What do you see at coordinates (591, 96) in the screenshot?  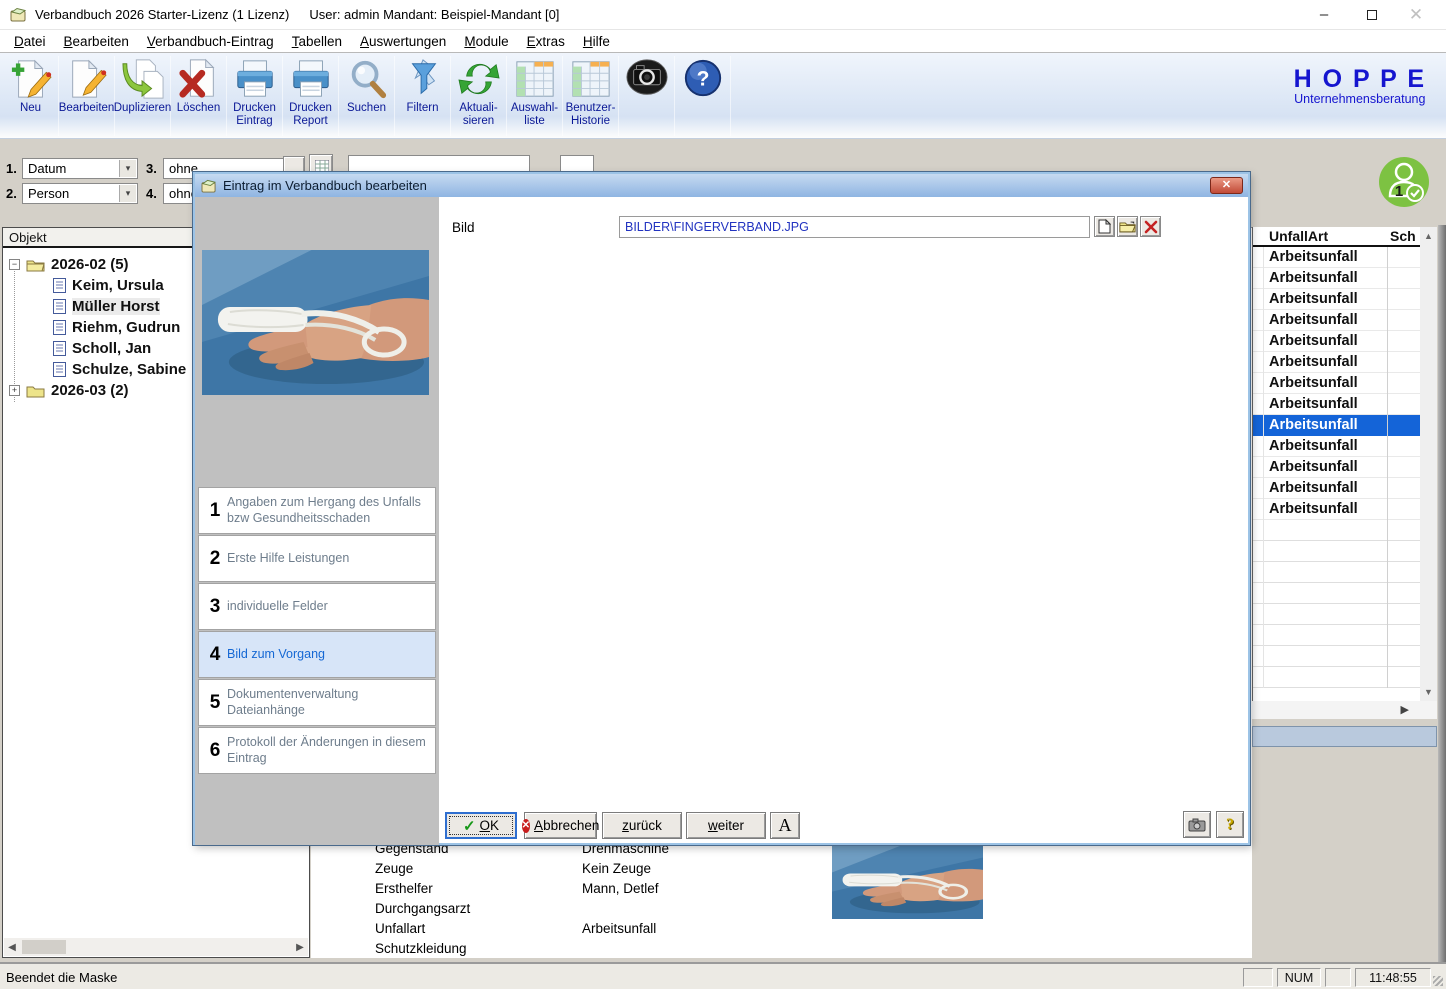 I see `toolbar-benutzer-historie-button: Benutzer- Historie` at bounding box center [591, 96].